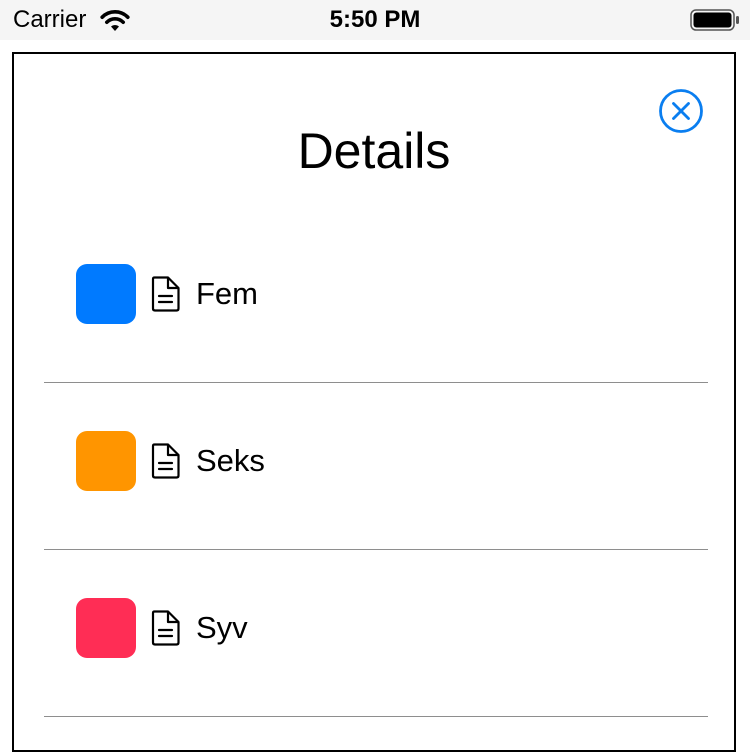  What do you see at coordinates (374, 151) in the screenshot?
I see `page-title: Details` at bounding box center [374, 151].